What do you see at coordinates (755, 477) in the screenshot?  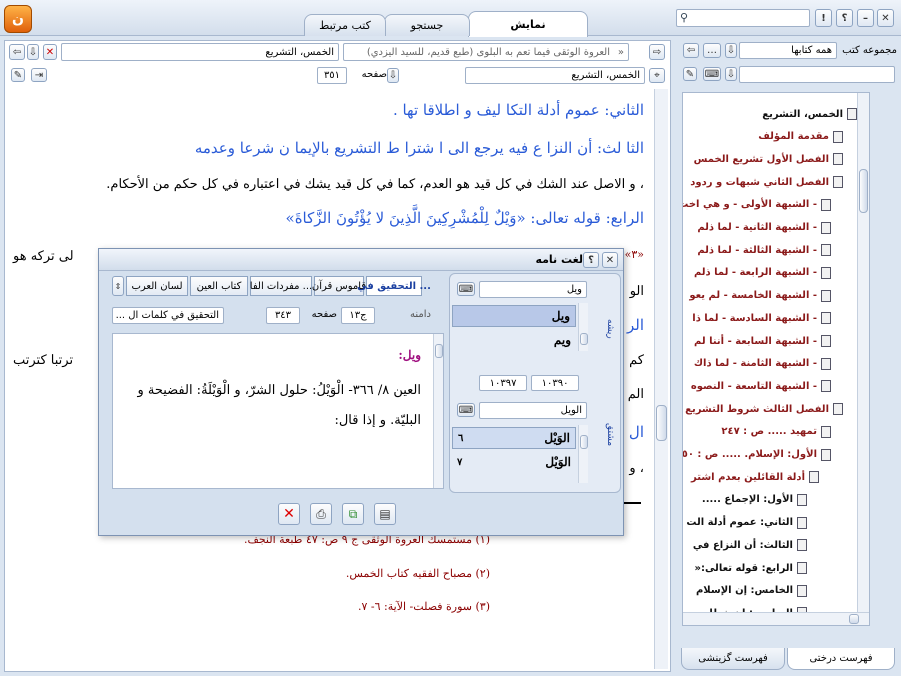 I see `tree-item: أدلة القائلين بعدم اشتر` at bounding box center [755, 477].